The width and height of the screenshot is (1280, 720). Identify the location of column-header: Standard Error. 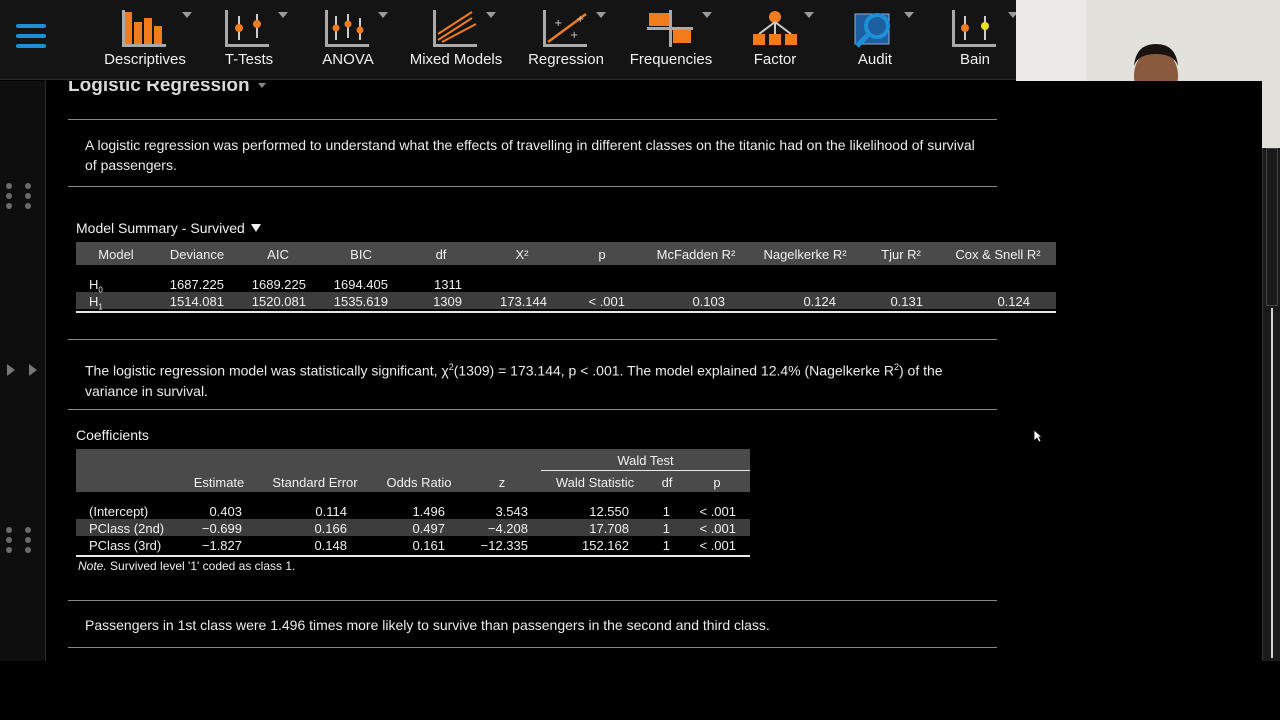
(315, 482).